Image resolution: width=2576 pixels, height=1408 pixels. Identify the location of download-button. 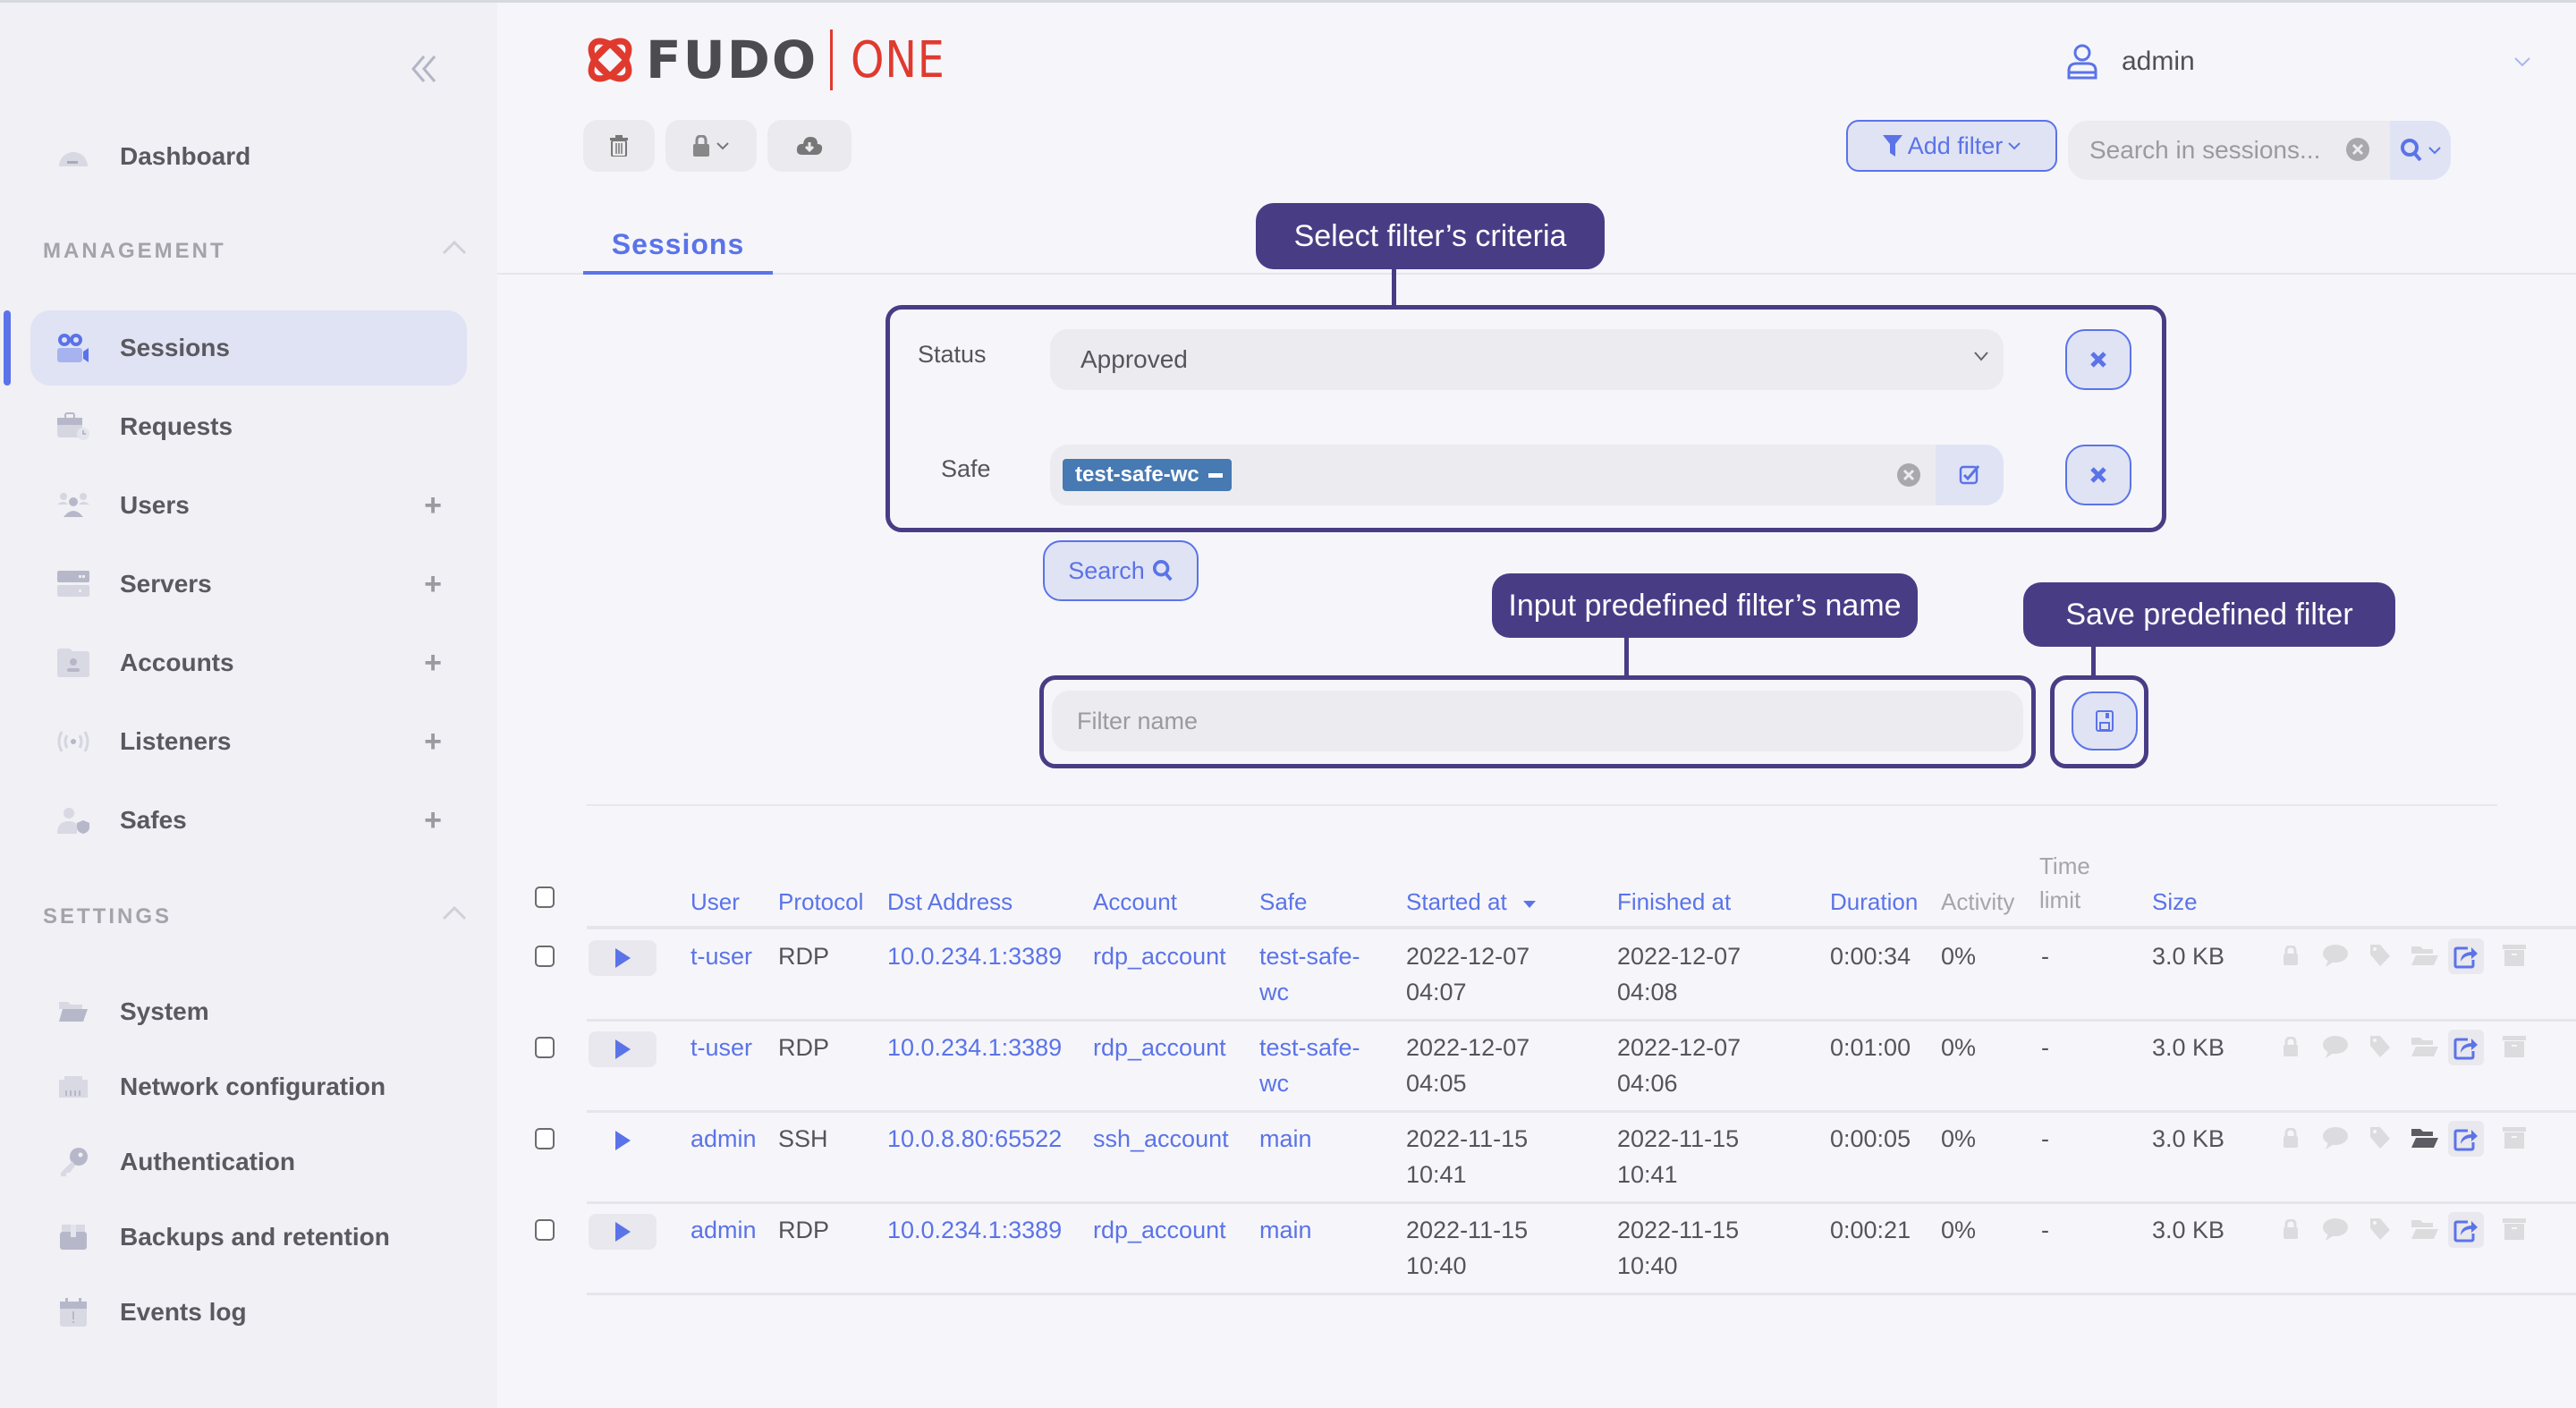
(809, 146).